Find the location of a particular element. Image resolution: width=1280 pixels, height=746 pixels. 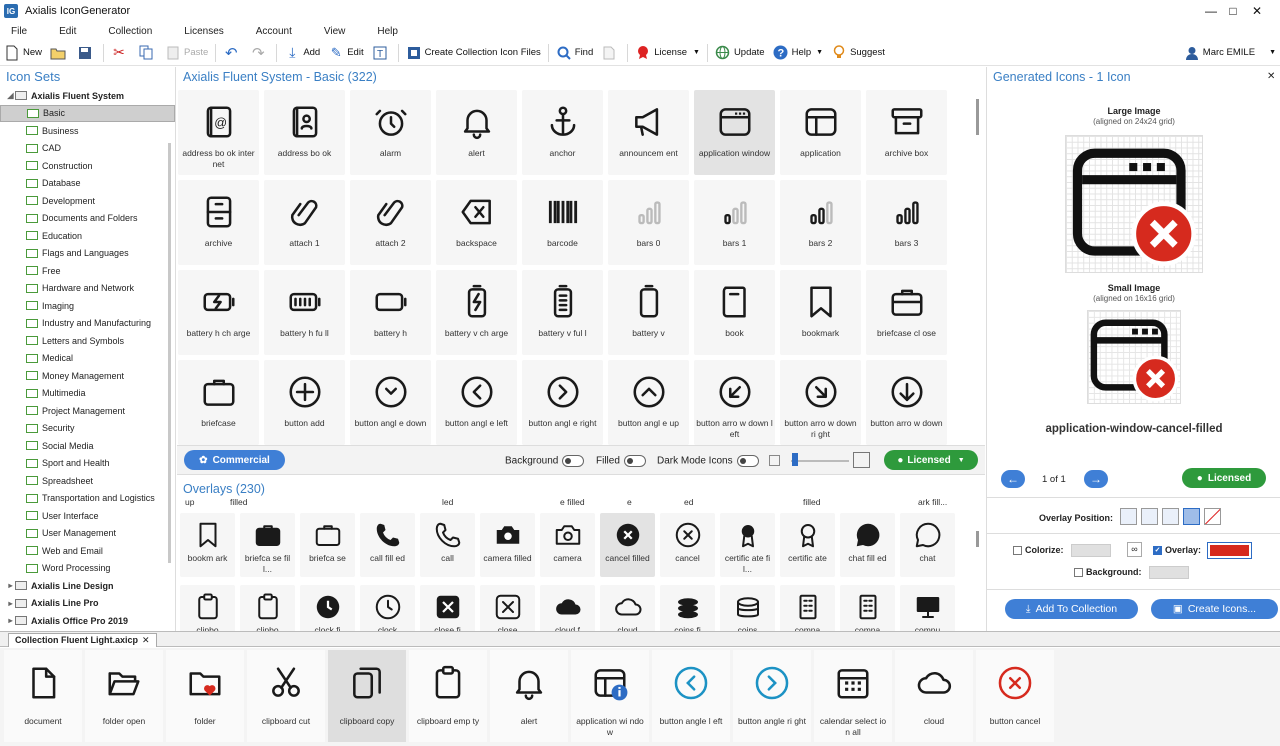

icon-cell: anchor is located at coordinates (562, 132).